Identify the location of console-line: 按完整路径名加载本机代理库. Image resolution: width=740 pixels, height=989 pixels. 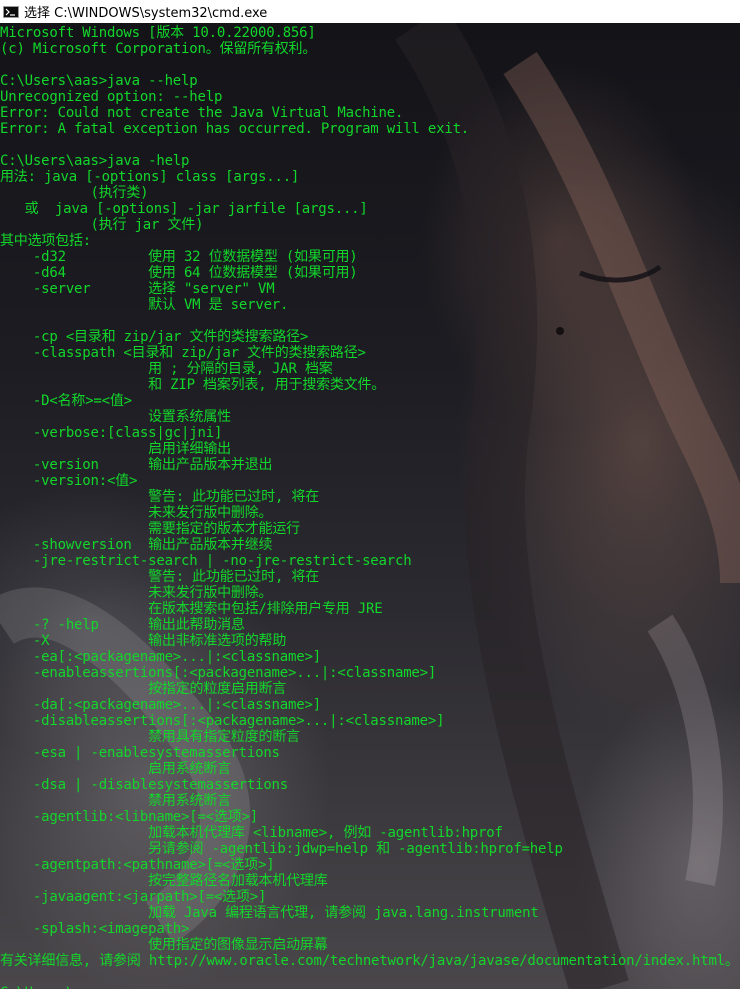
(164, 881).